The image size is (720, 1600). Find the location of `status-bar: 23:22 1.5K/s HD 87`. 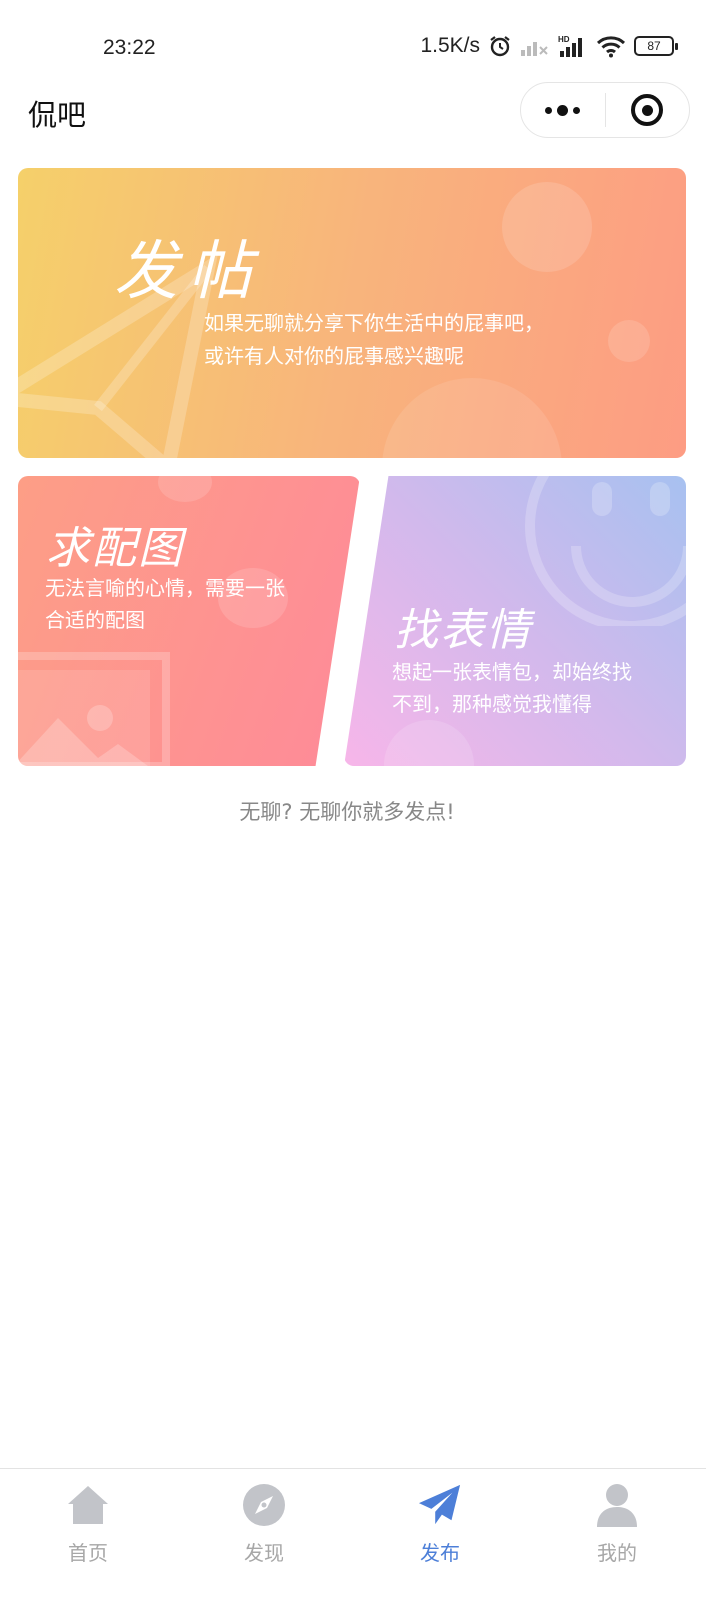

status-bar: 23:22 1.5K/s HD 87 is located at coordinates (360, 40).